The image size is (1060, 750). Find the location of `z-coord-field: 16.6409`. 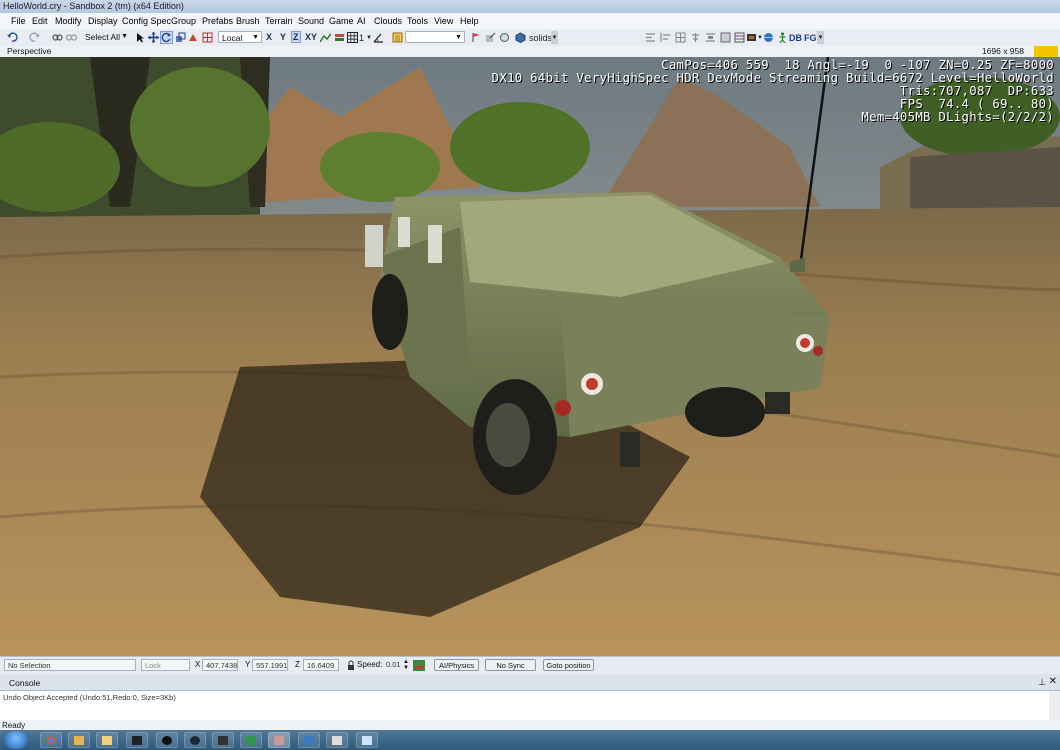

z-coord-field: 16.6409 is located at coordinates (321, 665).